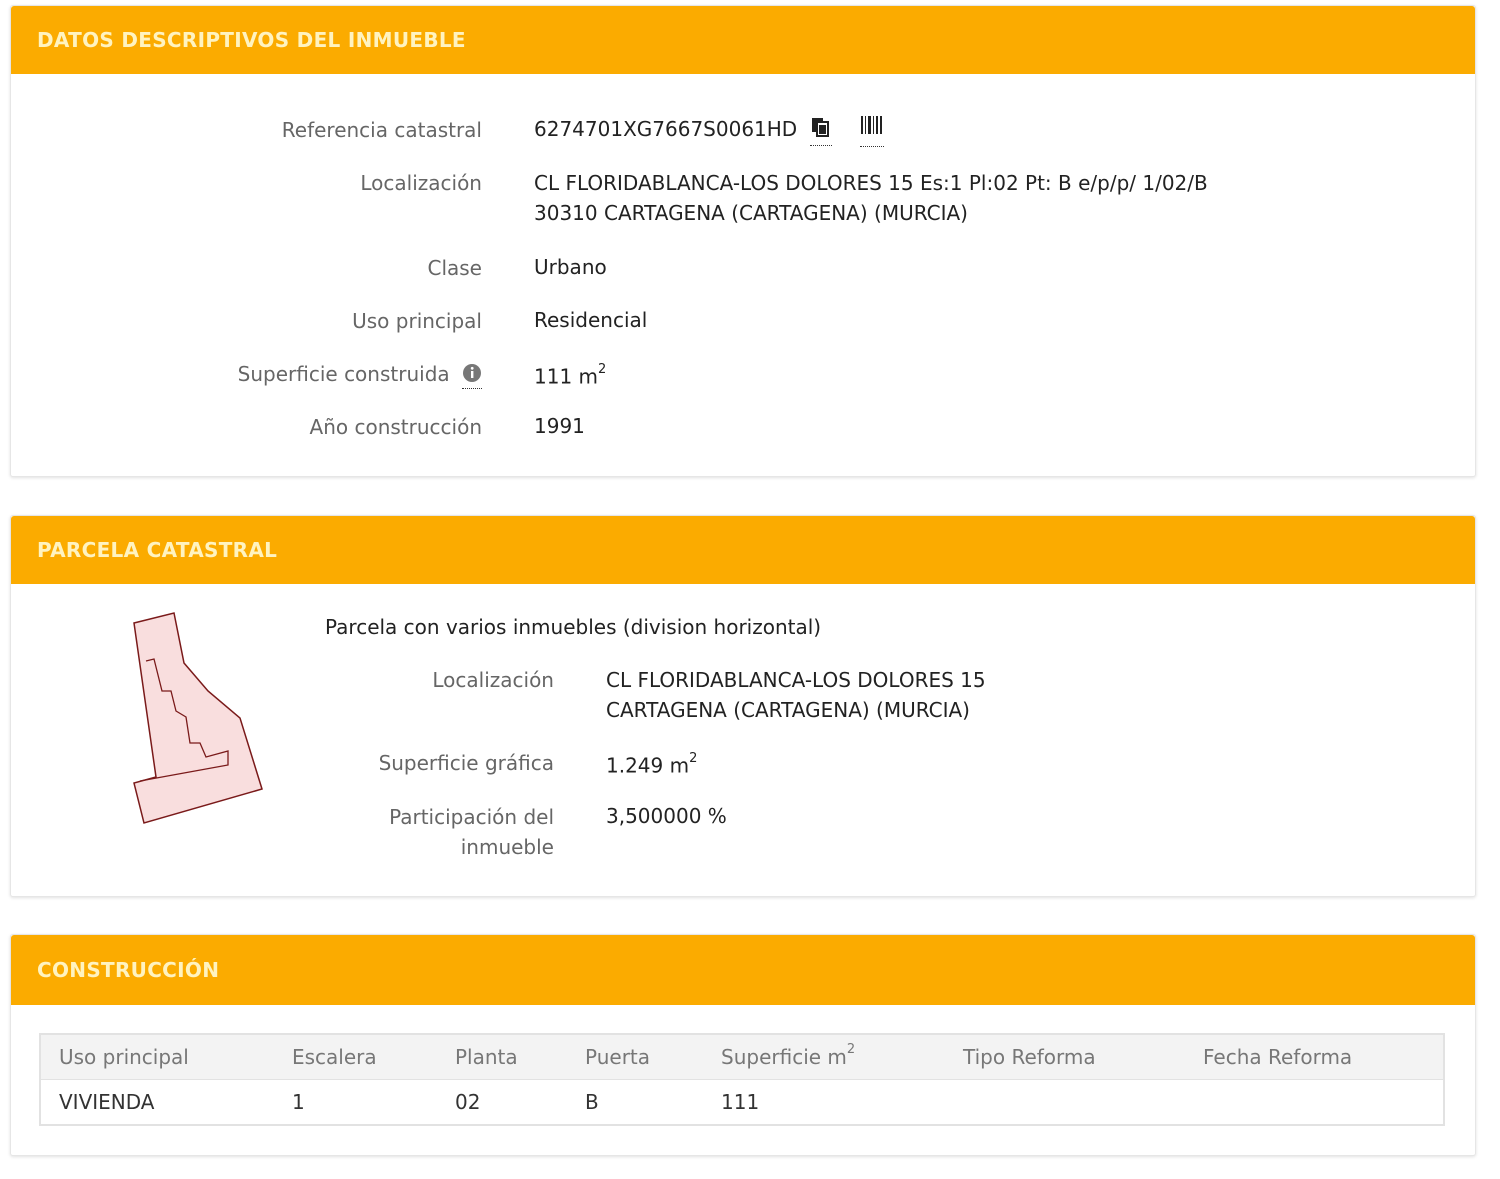 This screenshot has width=1500, height=1179. Describe the element at coordinates (635, 1057) in the screenshot. I see `col-header-puerta: Puerta` at that location.